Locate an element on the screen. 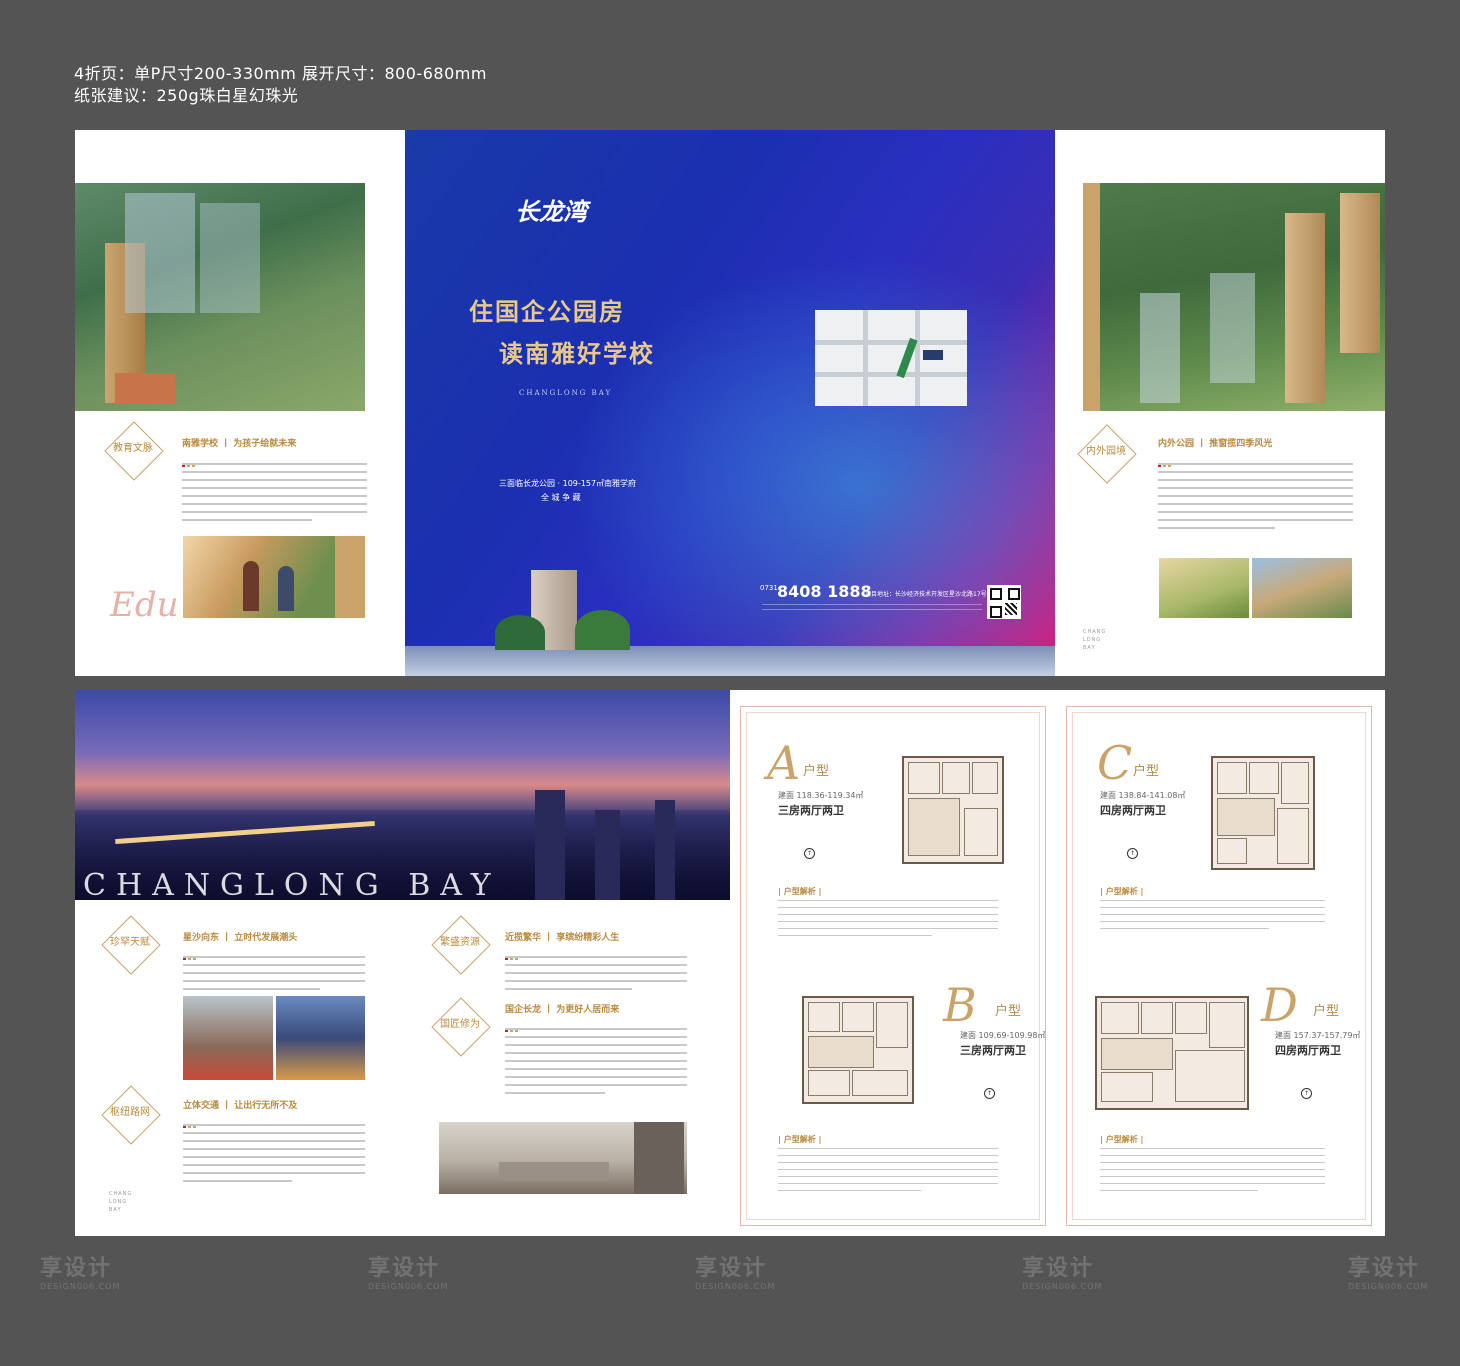 The width and height of the screenshot is (1460, 1366). plan-b-letter: B is located at coordinates (960, 1005).